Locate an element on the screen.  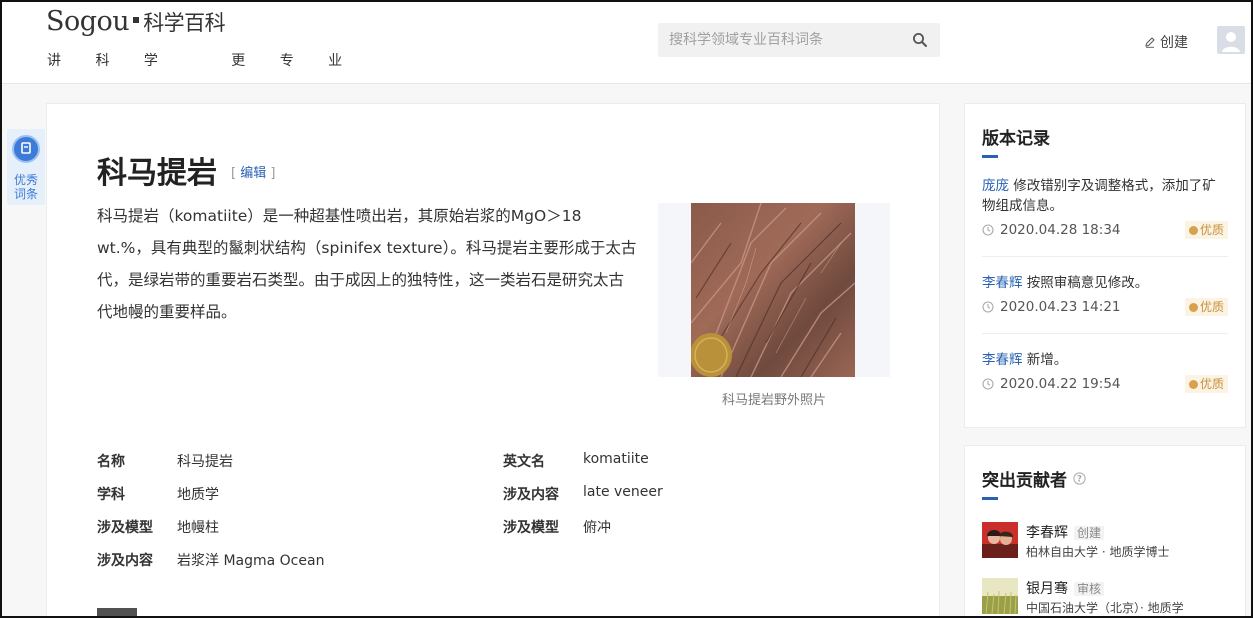
contributor-name-row: 李春辉 创建 is located at coordinates (1065, 532).